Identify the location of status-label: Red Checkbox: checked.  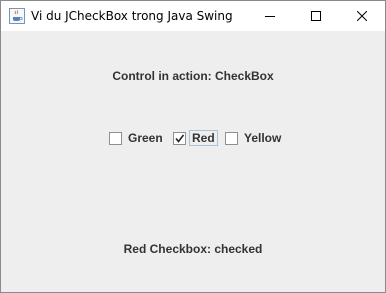
(193, 249).